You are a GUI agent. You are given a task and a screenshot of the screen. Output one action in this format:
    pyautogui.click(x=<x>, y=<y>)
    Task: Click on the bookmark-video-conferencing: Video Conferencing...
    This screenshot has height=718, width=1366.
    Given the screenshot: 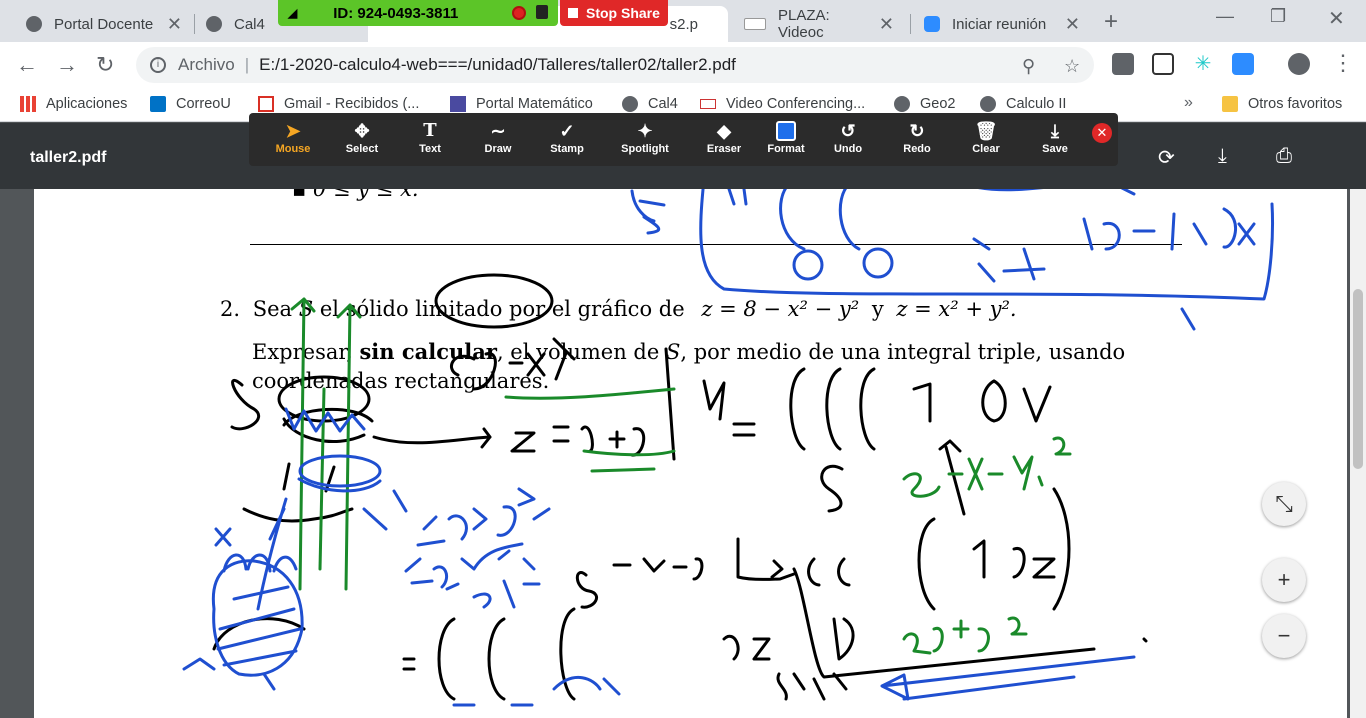 What is the action you would take?
    pyautogui.click(x=782, y=104)
    